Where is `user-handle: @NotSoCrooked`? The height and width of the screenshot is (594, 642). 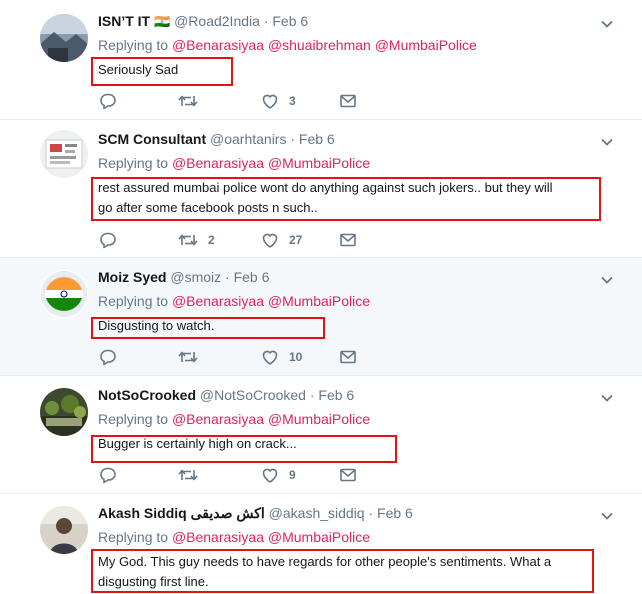
user-handle: @NotSoCrooked is located at coordinates (253, 395).